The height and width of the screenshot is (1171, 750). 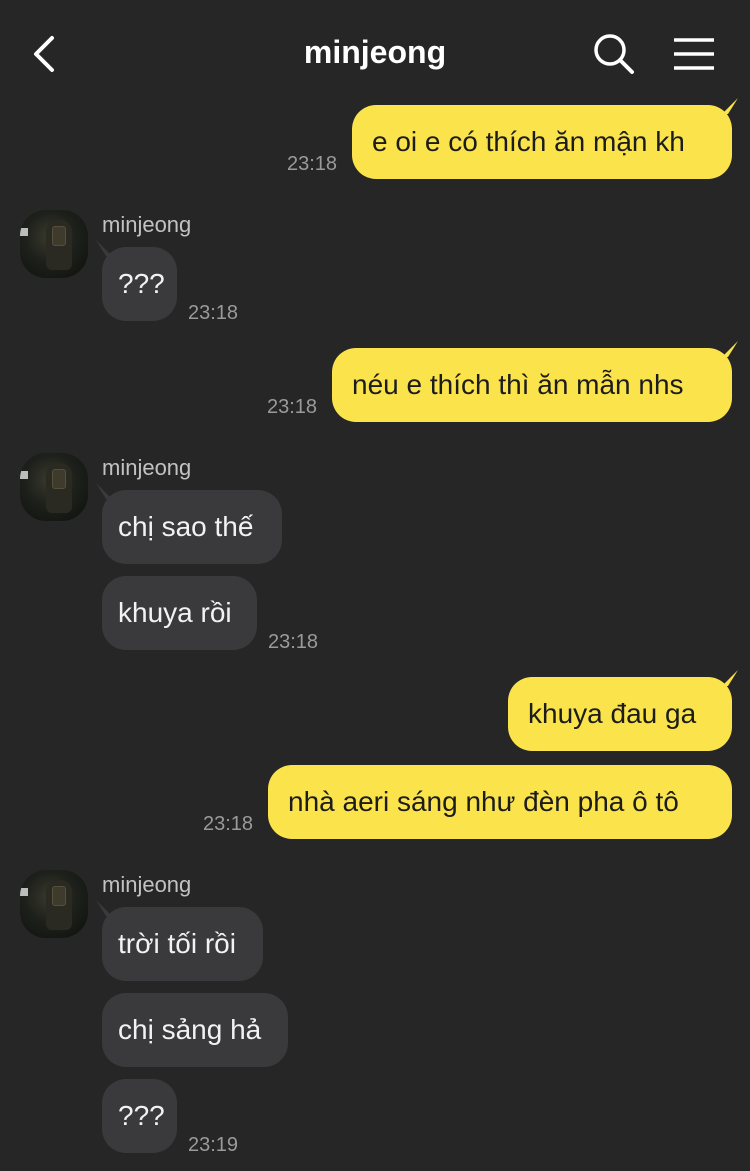 I want to click on search-button, so click(x=614, y=54).